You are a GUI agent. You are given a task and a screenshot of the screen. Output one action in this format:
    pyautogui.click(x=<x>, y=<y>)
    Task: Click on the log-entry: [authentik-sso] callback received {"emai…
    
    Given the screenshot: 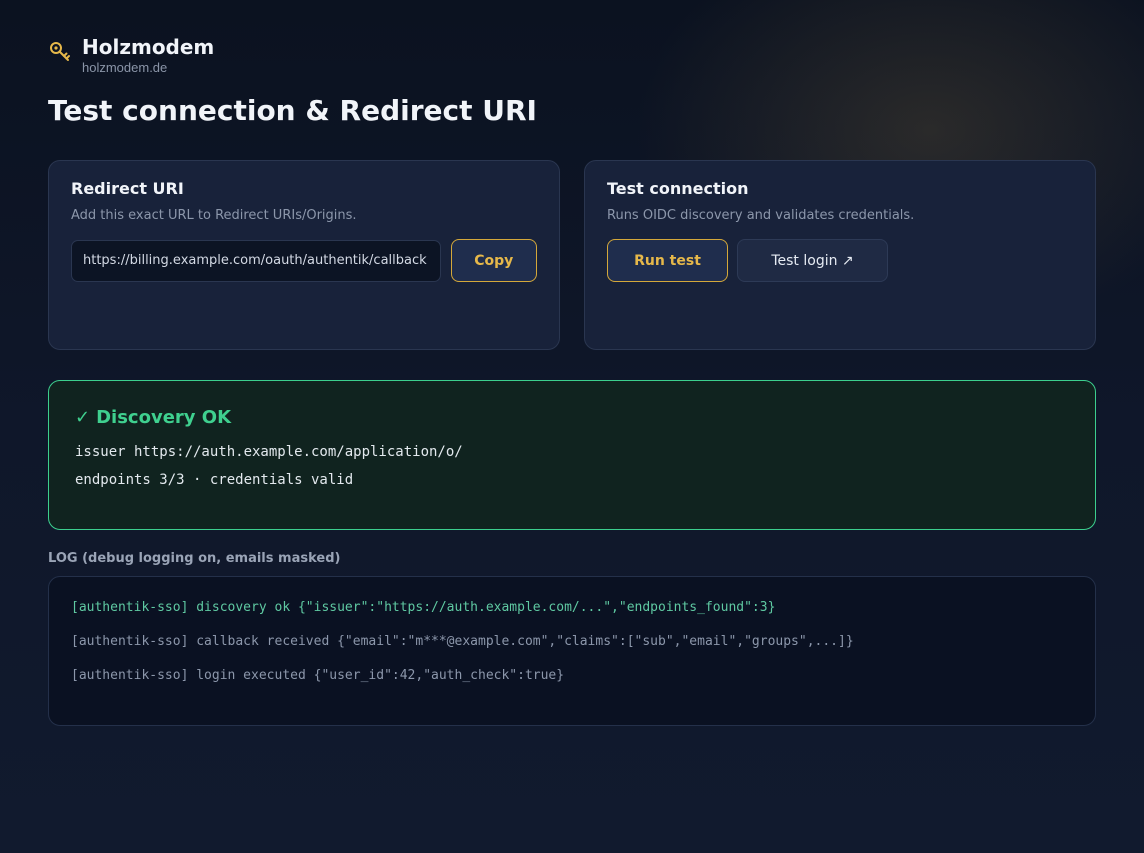 What is the action you would take?
    pyautogui.click(x=462, y=641)
    